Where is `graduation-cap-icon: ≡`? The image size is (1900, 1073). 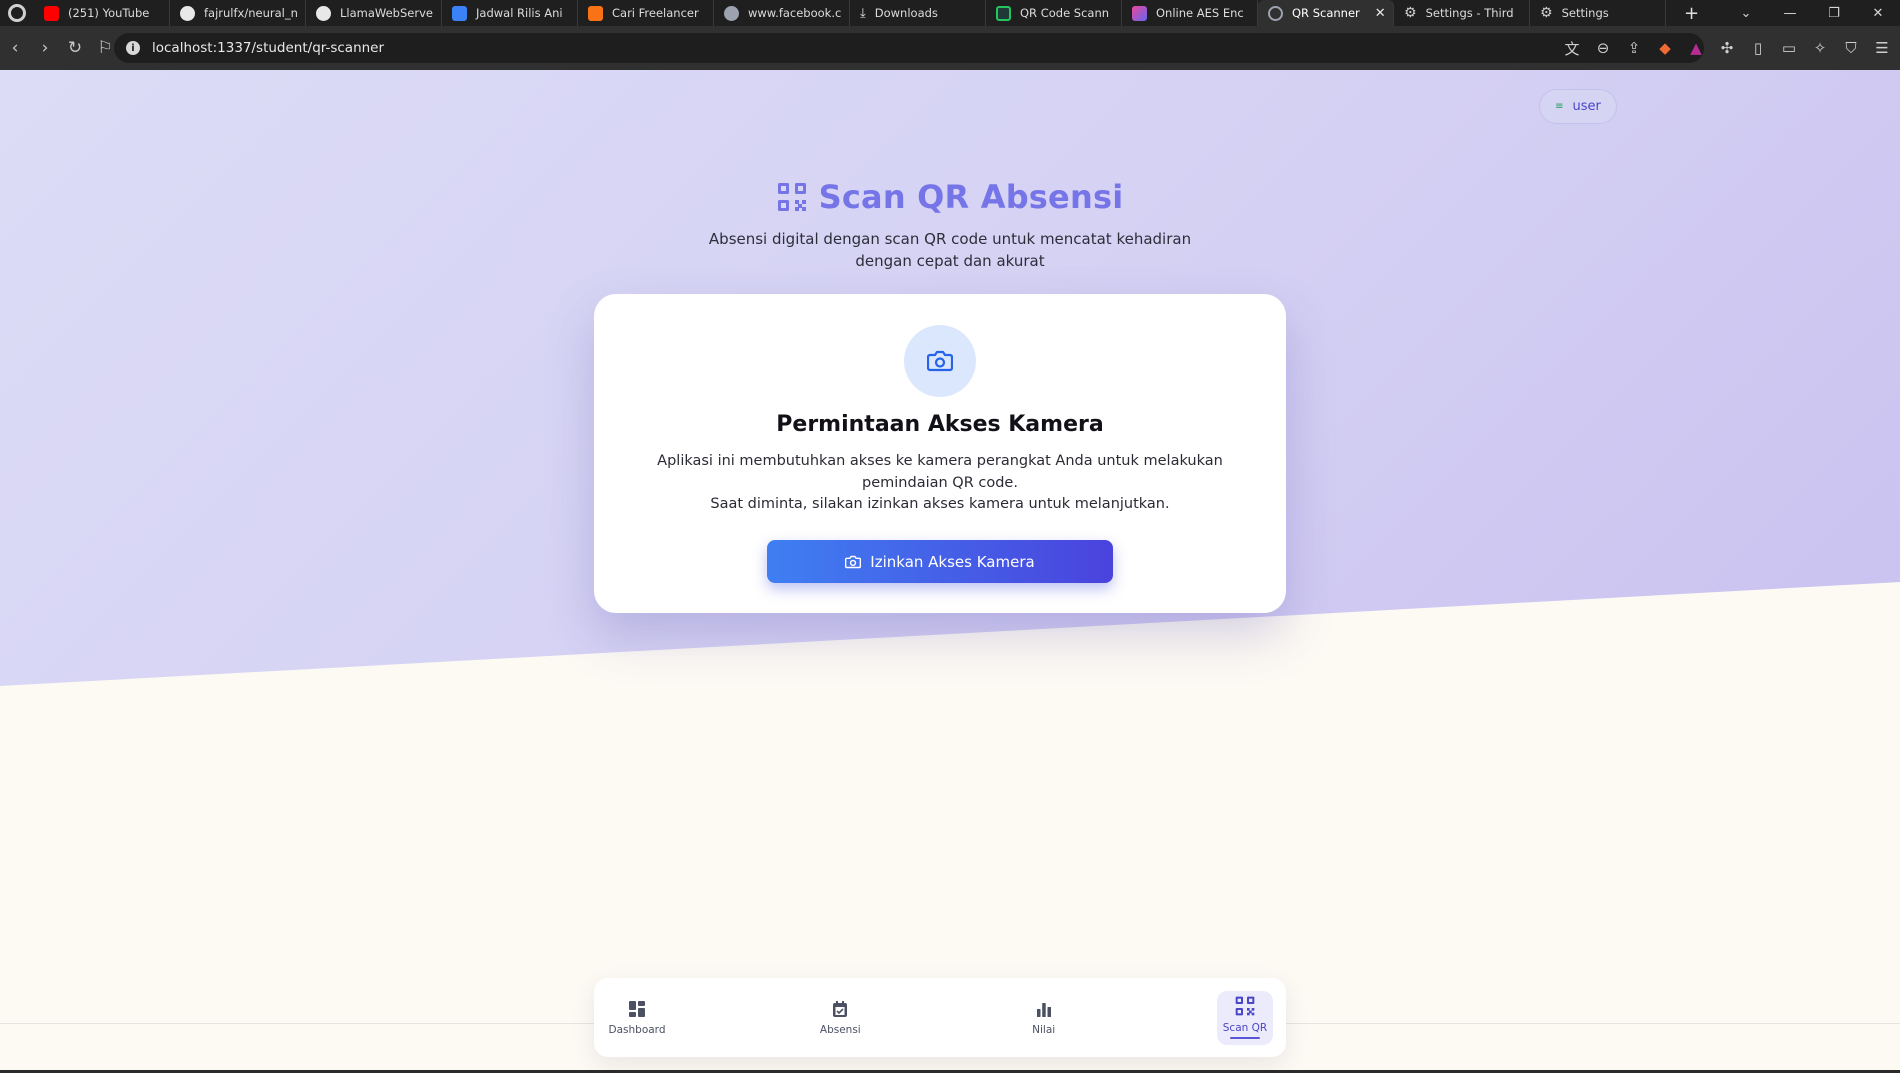 graduation-cap-icon: ≡ is located at coordinates (1559, 106).